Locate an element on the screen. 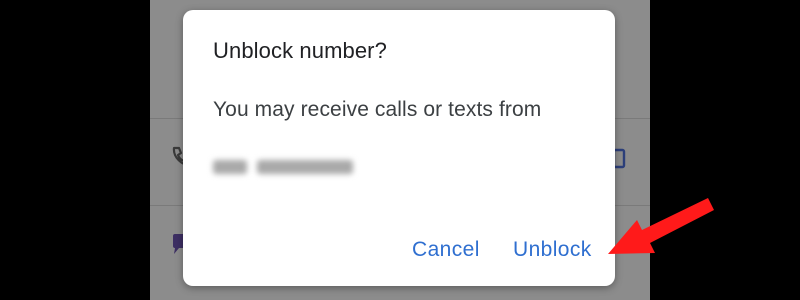  cancel-button: Cancel is located at coordinates (446, 250).